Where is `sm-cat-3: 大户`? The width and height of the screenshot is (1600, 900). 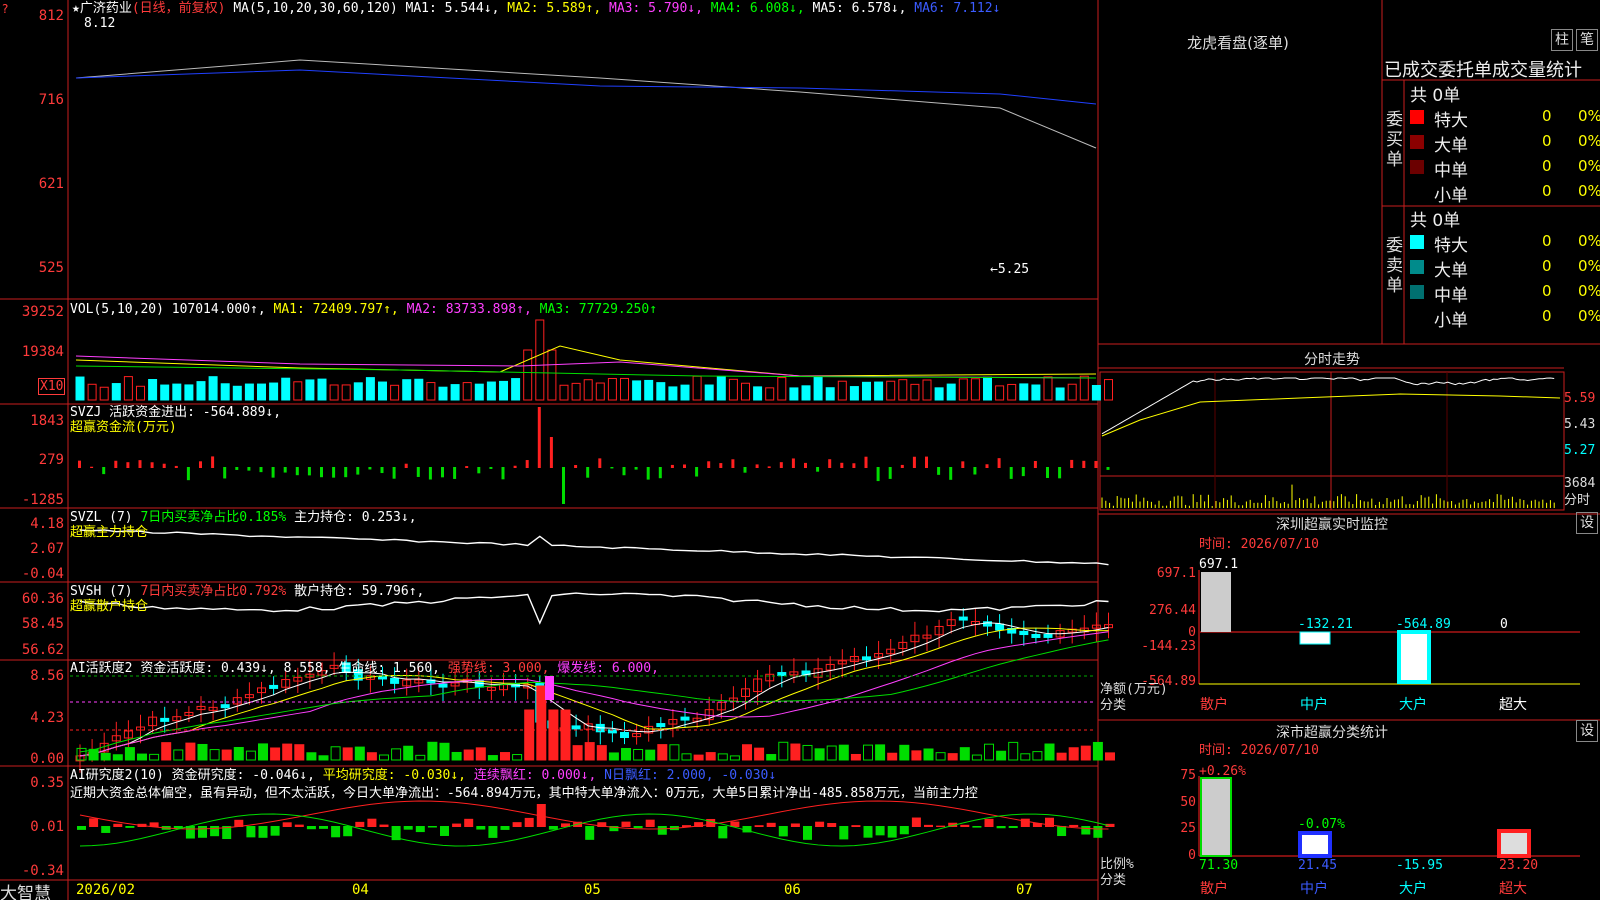
sm-cat-3: 大户 is located at coordinates (1413, 889).